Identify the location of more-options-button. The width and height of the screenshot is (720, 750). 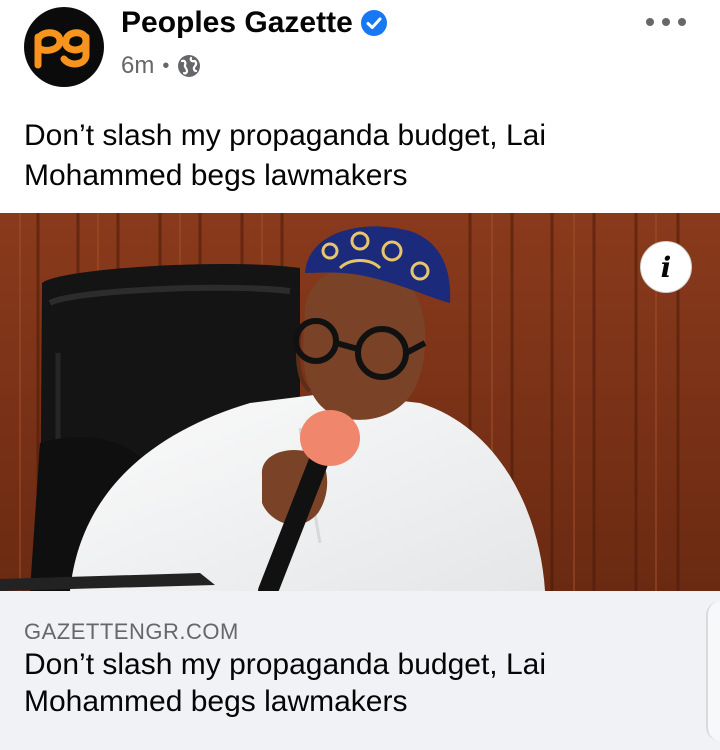
(666, 22).